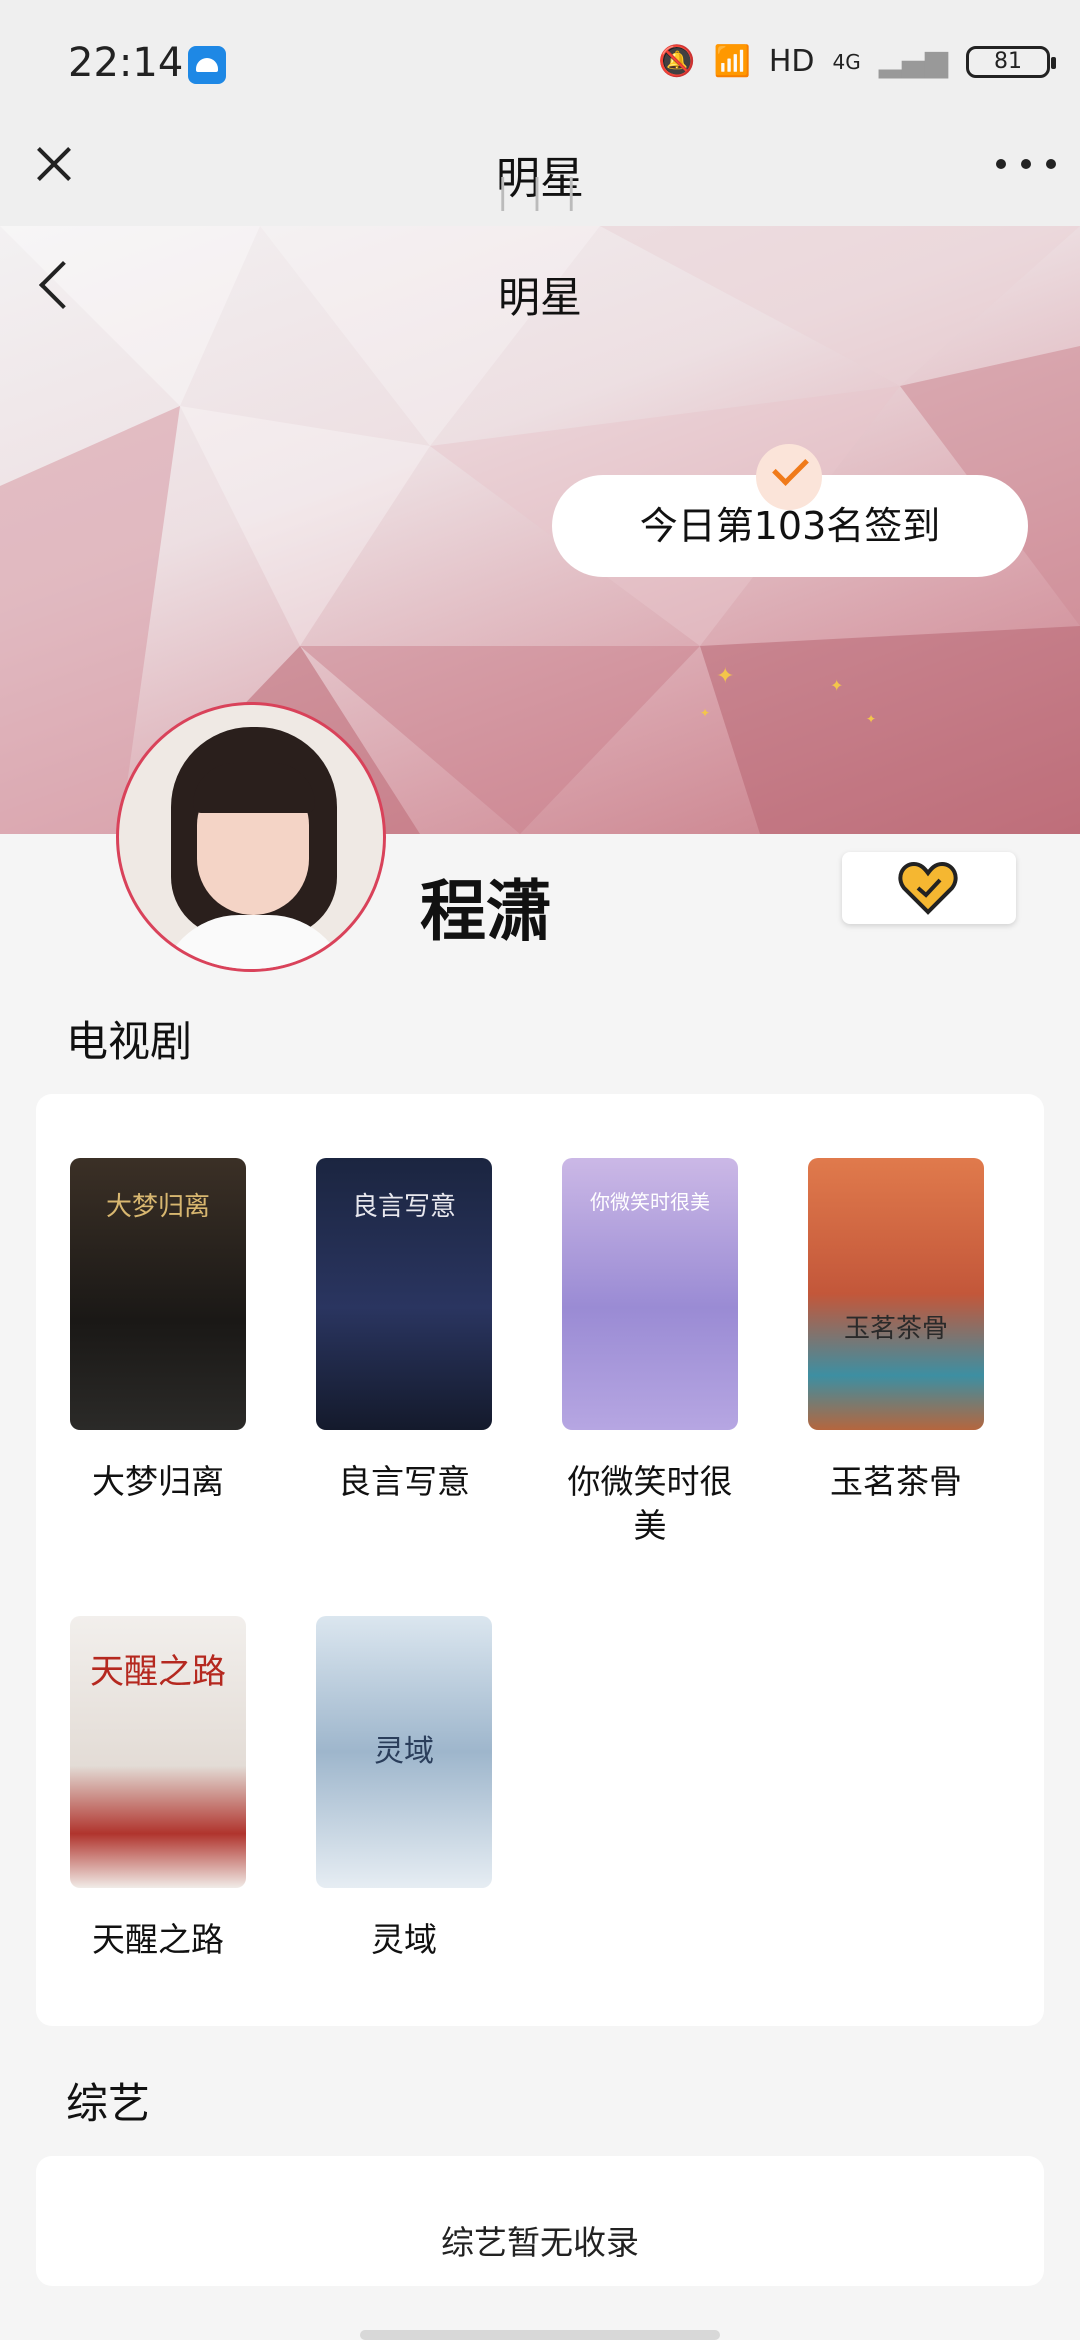  I want to click on check-icon, so click(789, 477).